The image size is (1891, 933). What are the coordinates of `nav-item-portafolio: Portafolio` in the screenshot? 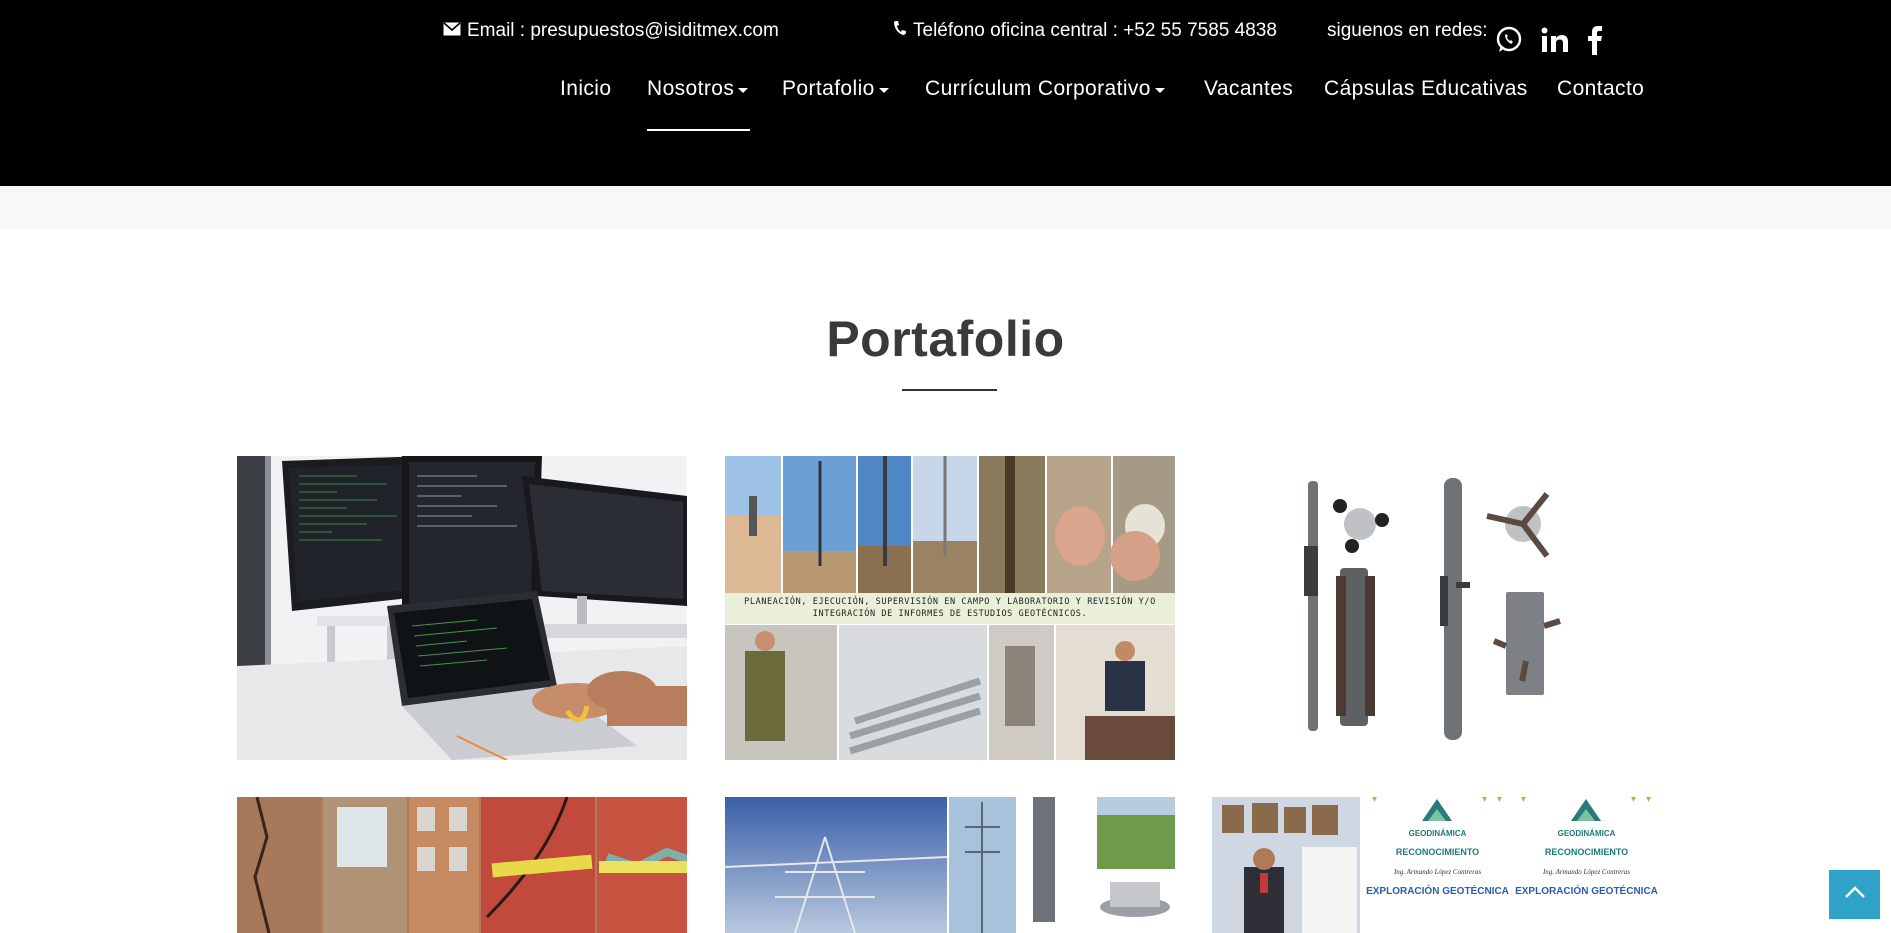 It's located at (835, 89).